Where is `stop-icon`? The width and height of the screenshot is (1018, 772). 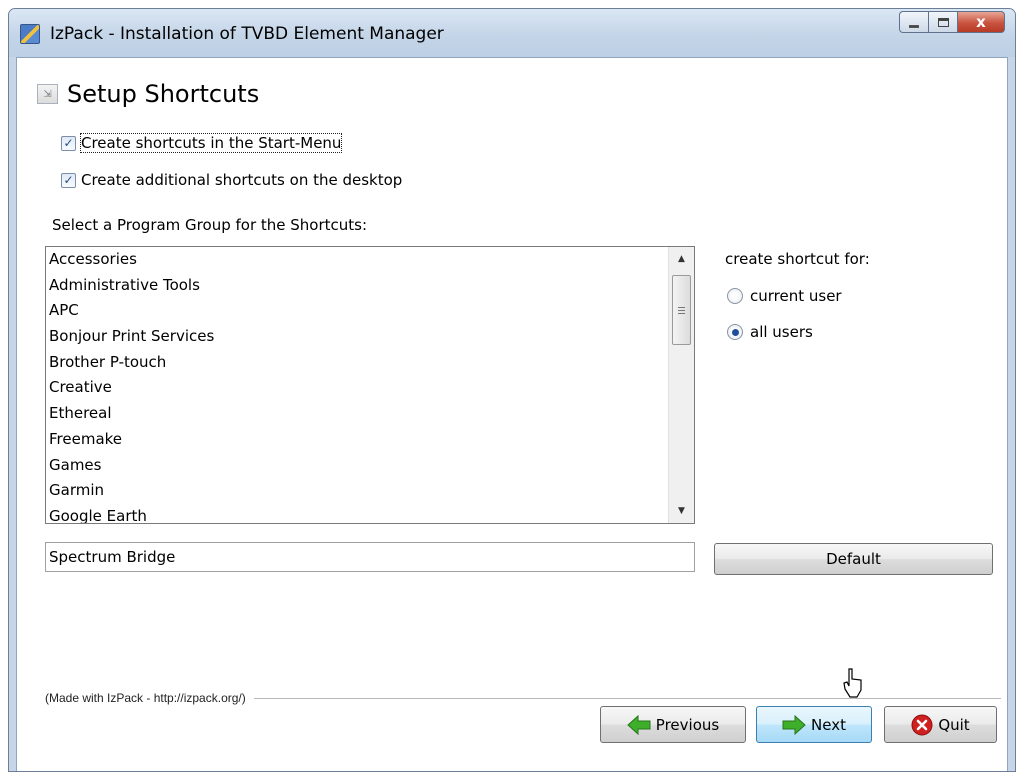 stop-icon is located at coordinates (922, 725).